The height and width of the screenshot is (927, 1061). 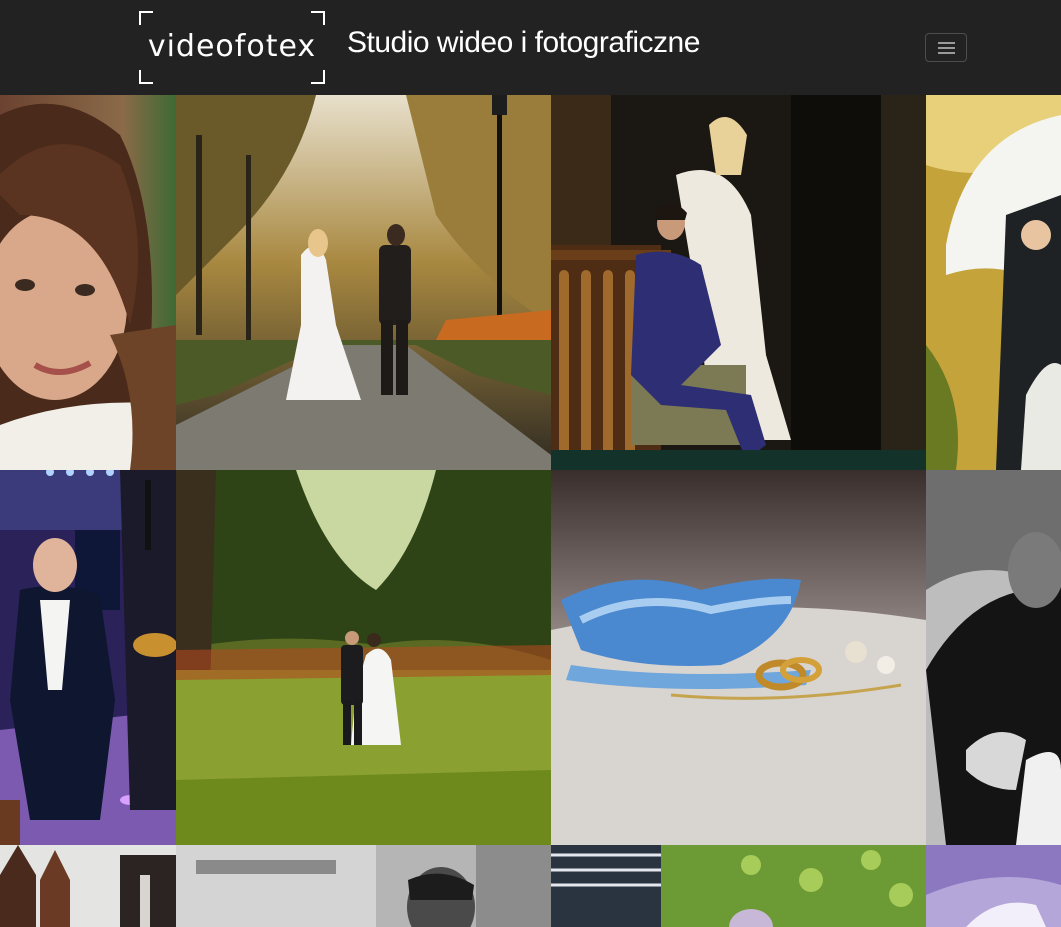 I want to click on gallery-photo-portrait-woman, so click(x=88, y=282).